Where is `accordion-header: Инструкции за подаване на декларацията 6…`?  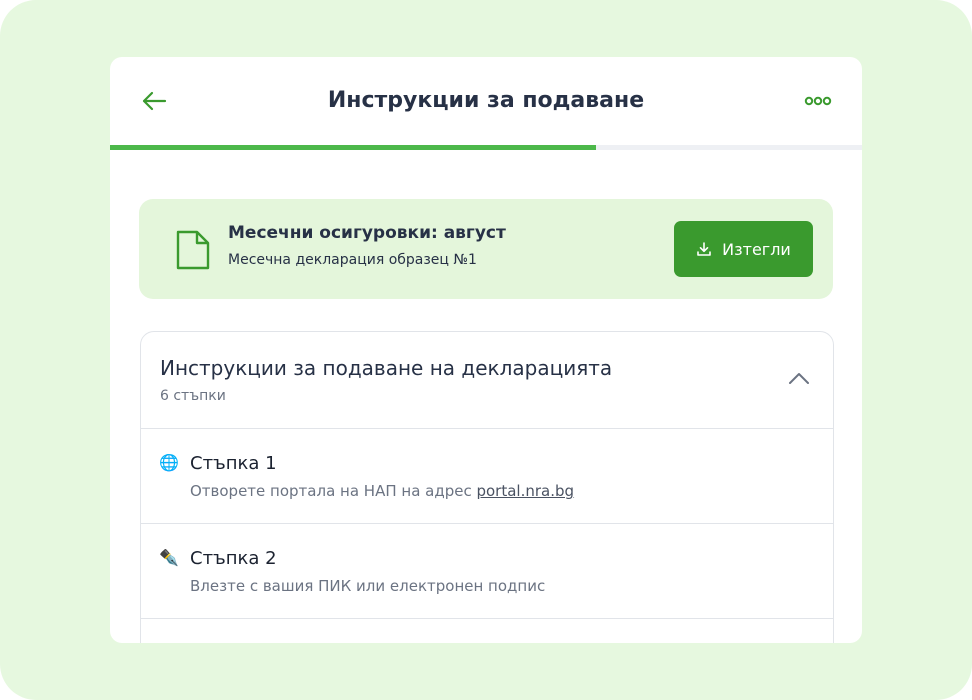 accordion-header: Инструкции за подаване на декларацията 6… is located at coordinates (487, 380).